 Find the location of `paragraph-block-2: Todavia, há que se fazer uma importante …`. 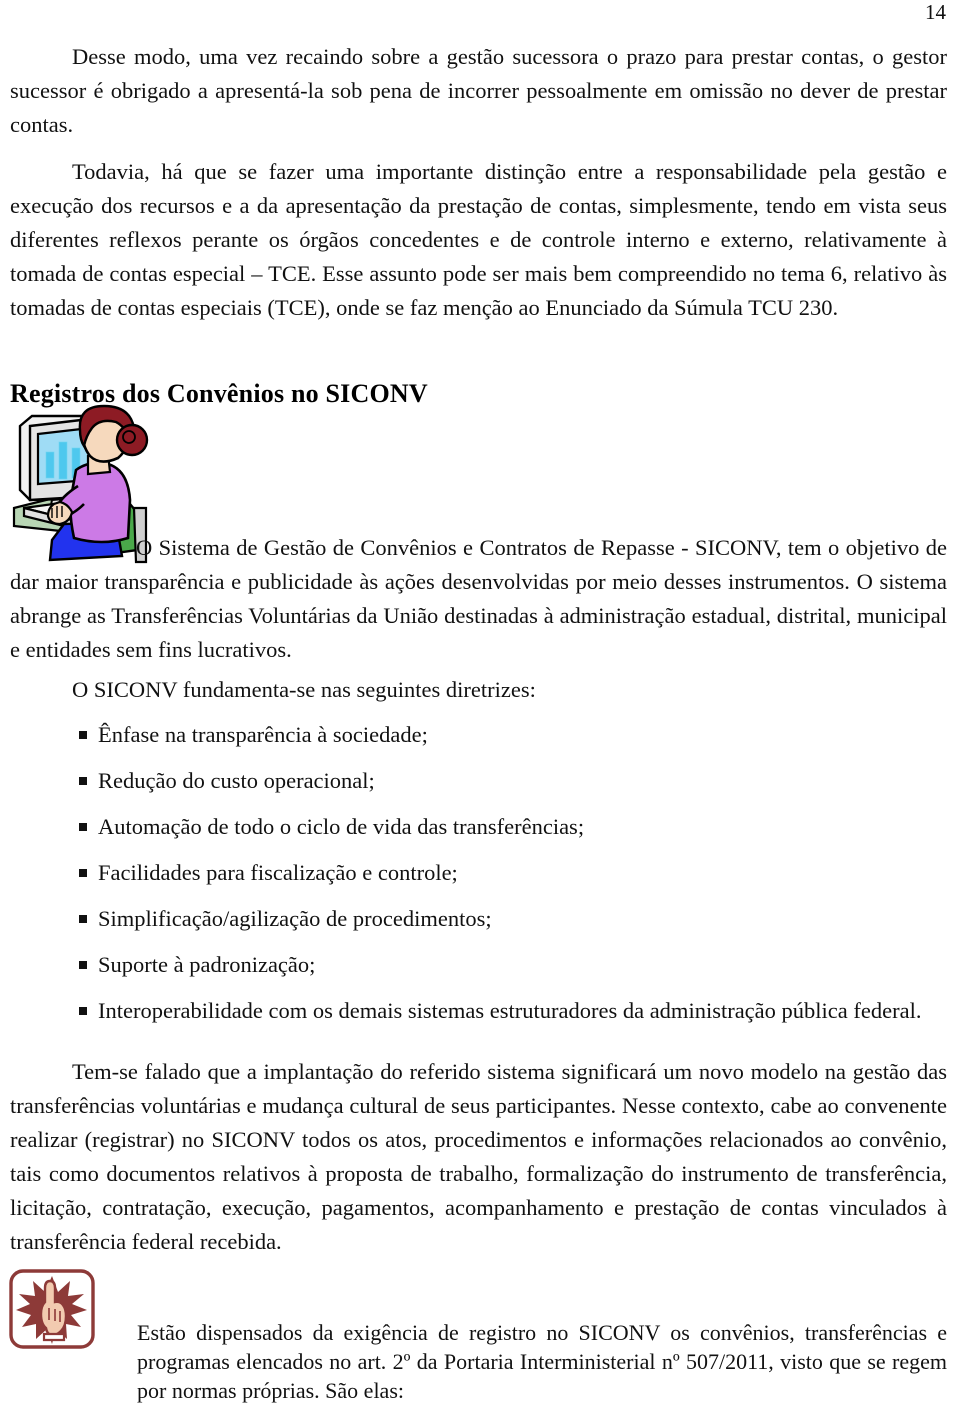

paragraph-block-2: Todavia, há que se fazer uma importante … is located at coordinates (478, 240).